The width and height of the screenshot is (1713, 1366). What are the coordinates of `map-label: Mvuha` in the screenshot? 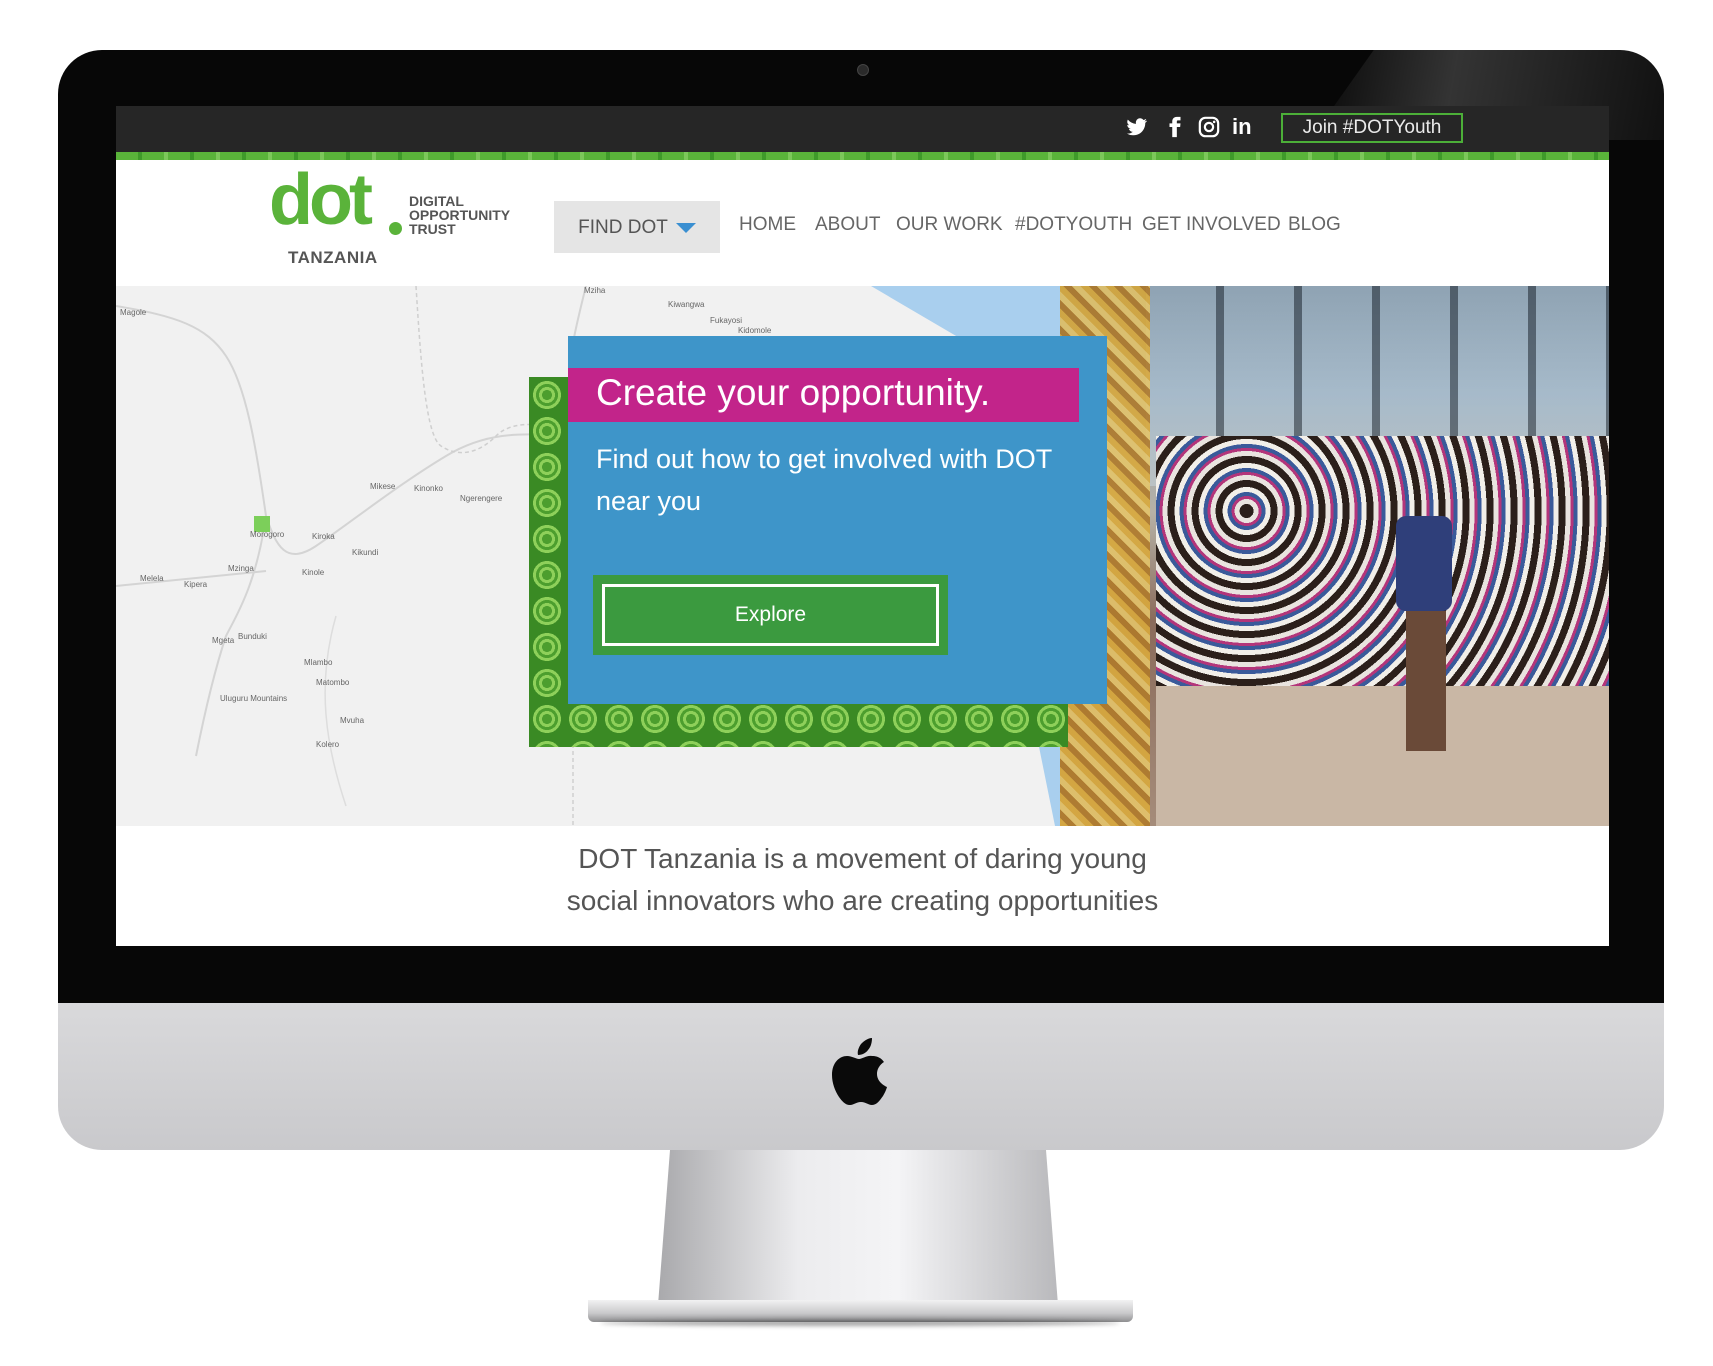 It's located at (352, 720).